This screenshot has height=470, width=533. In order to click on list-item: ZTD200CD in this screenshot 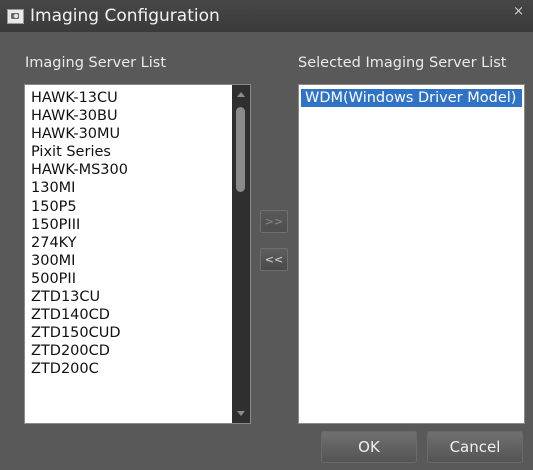, I will do `click(137, 351)`.